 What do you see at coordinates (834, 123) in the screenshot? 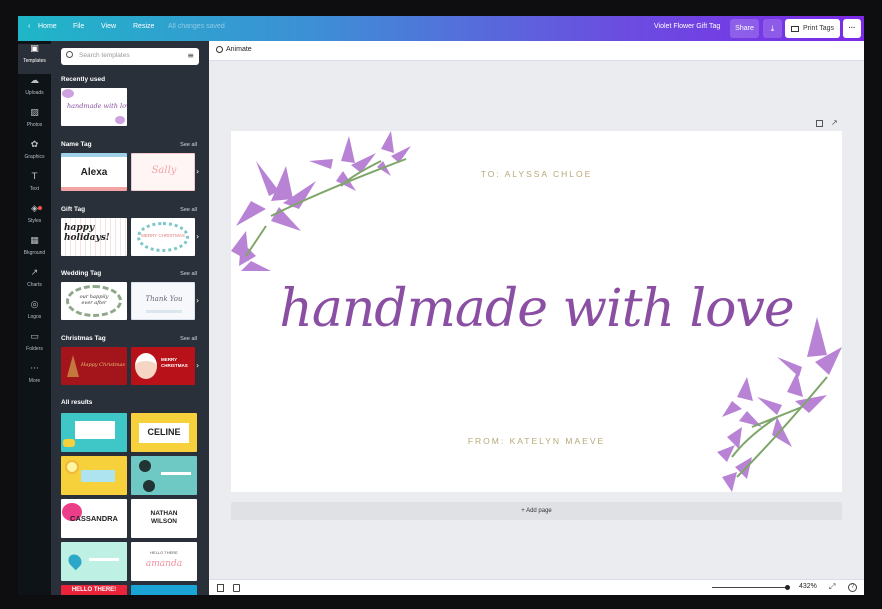
I see `add-page-icon: ↗` at bounding box center [834, 123].